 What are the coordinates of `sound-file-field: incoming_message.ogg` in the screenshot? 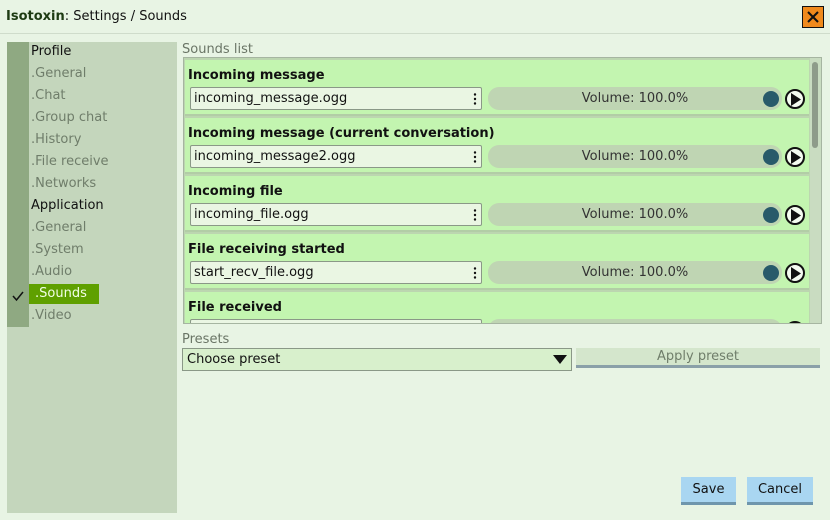 It's located at (336, 98).